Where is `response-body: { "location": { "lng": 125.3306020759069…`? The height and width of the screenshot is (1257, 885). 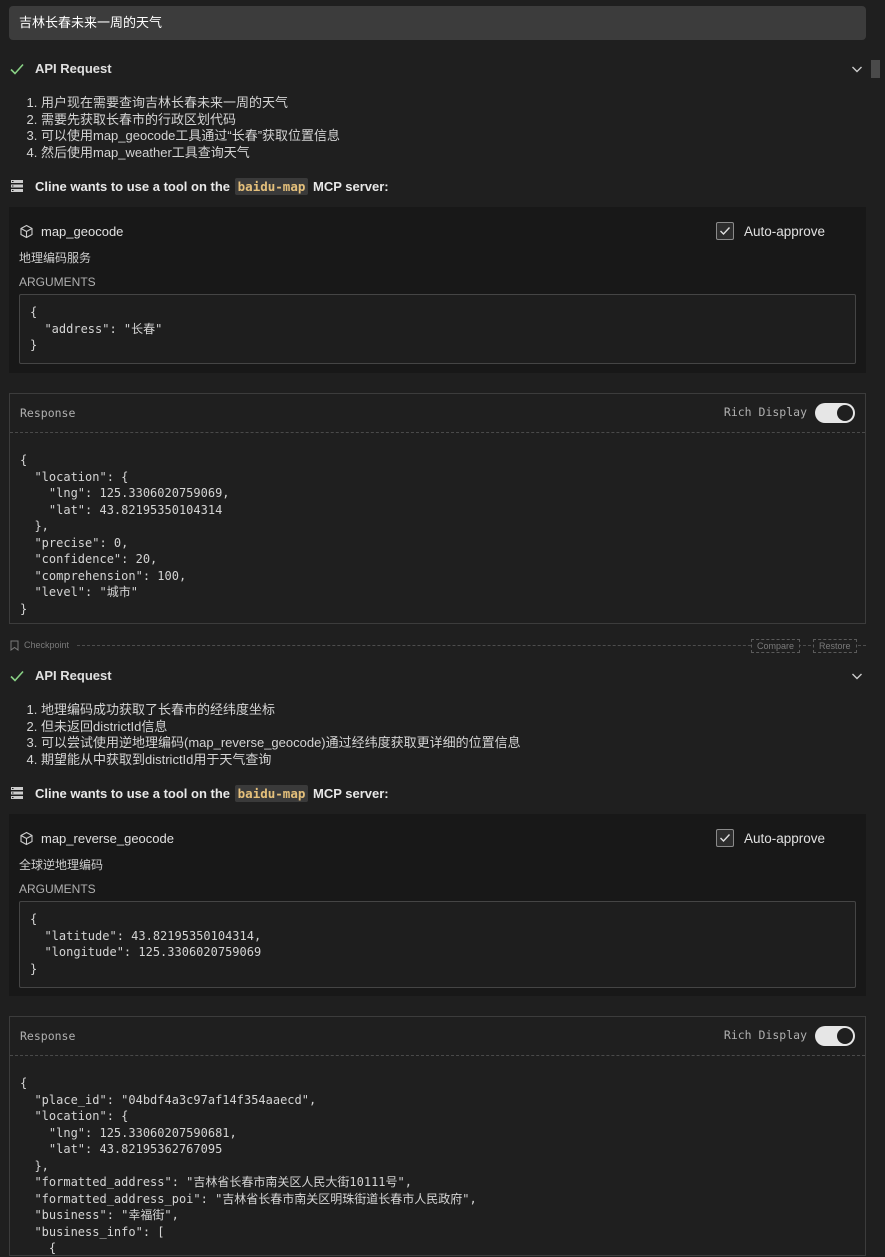
response-body: { "location": { "lng": 125.3306020759069… is located at coordinates (125, 534).